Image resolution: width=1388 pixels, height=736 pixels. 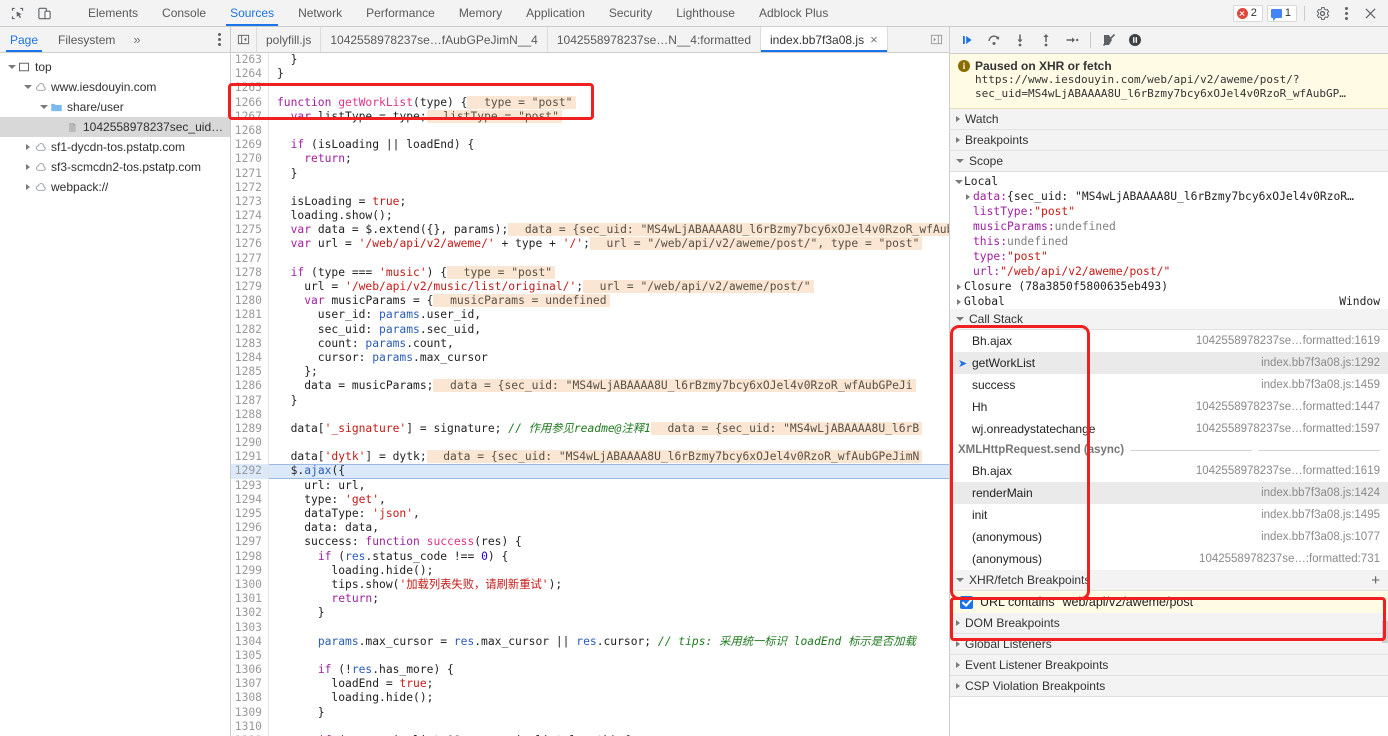 I want to click on line-number: 1301, so click(x=250, y=599).